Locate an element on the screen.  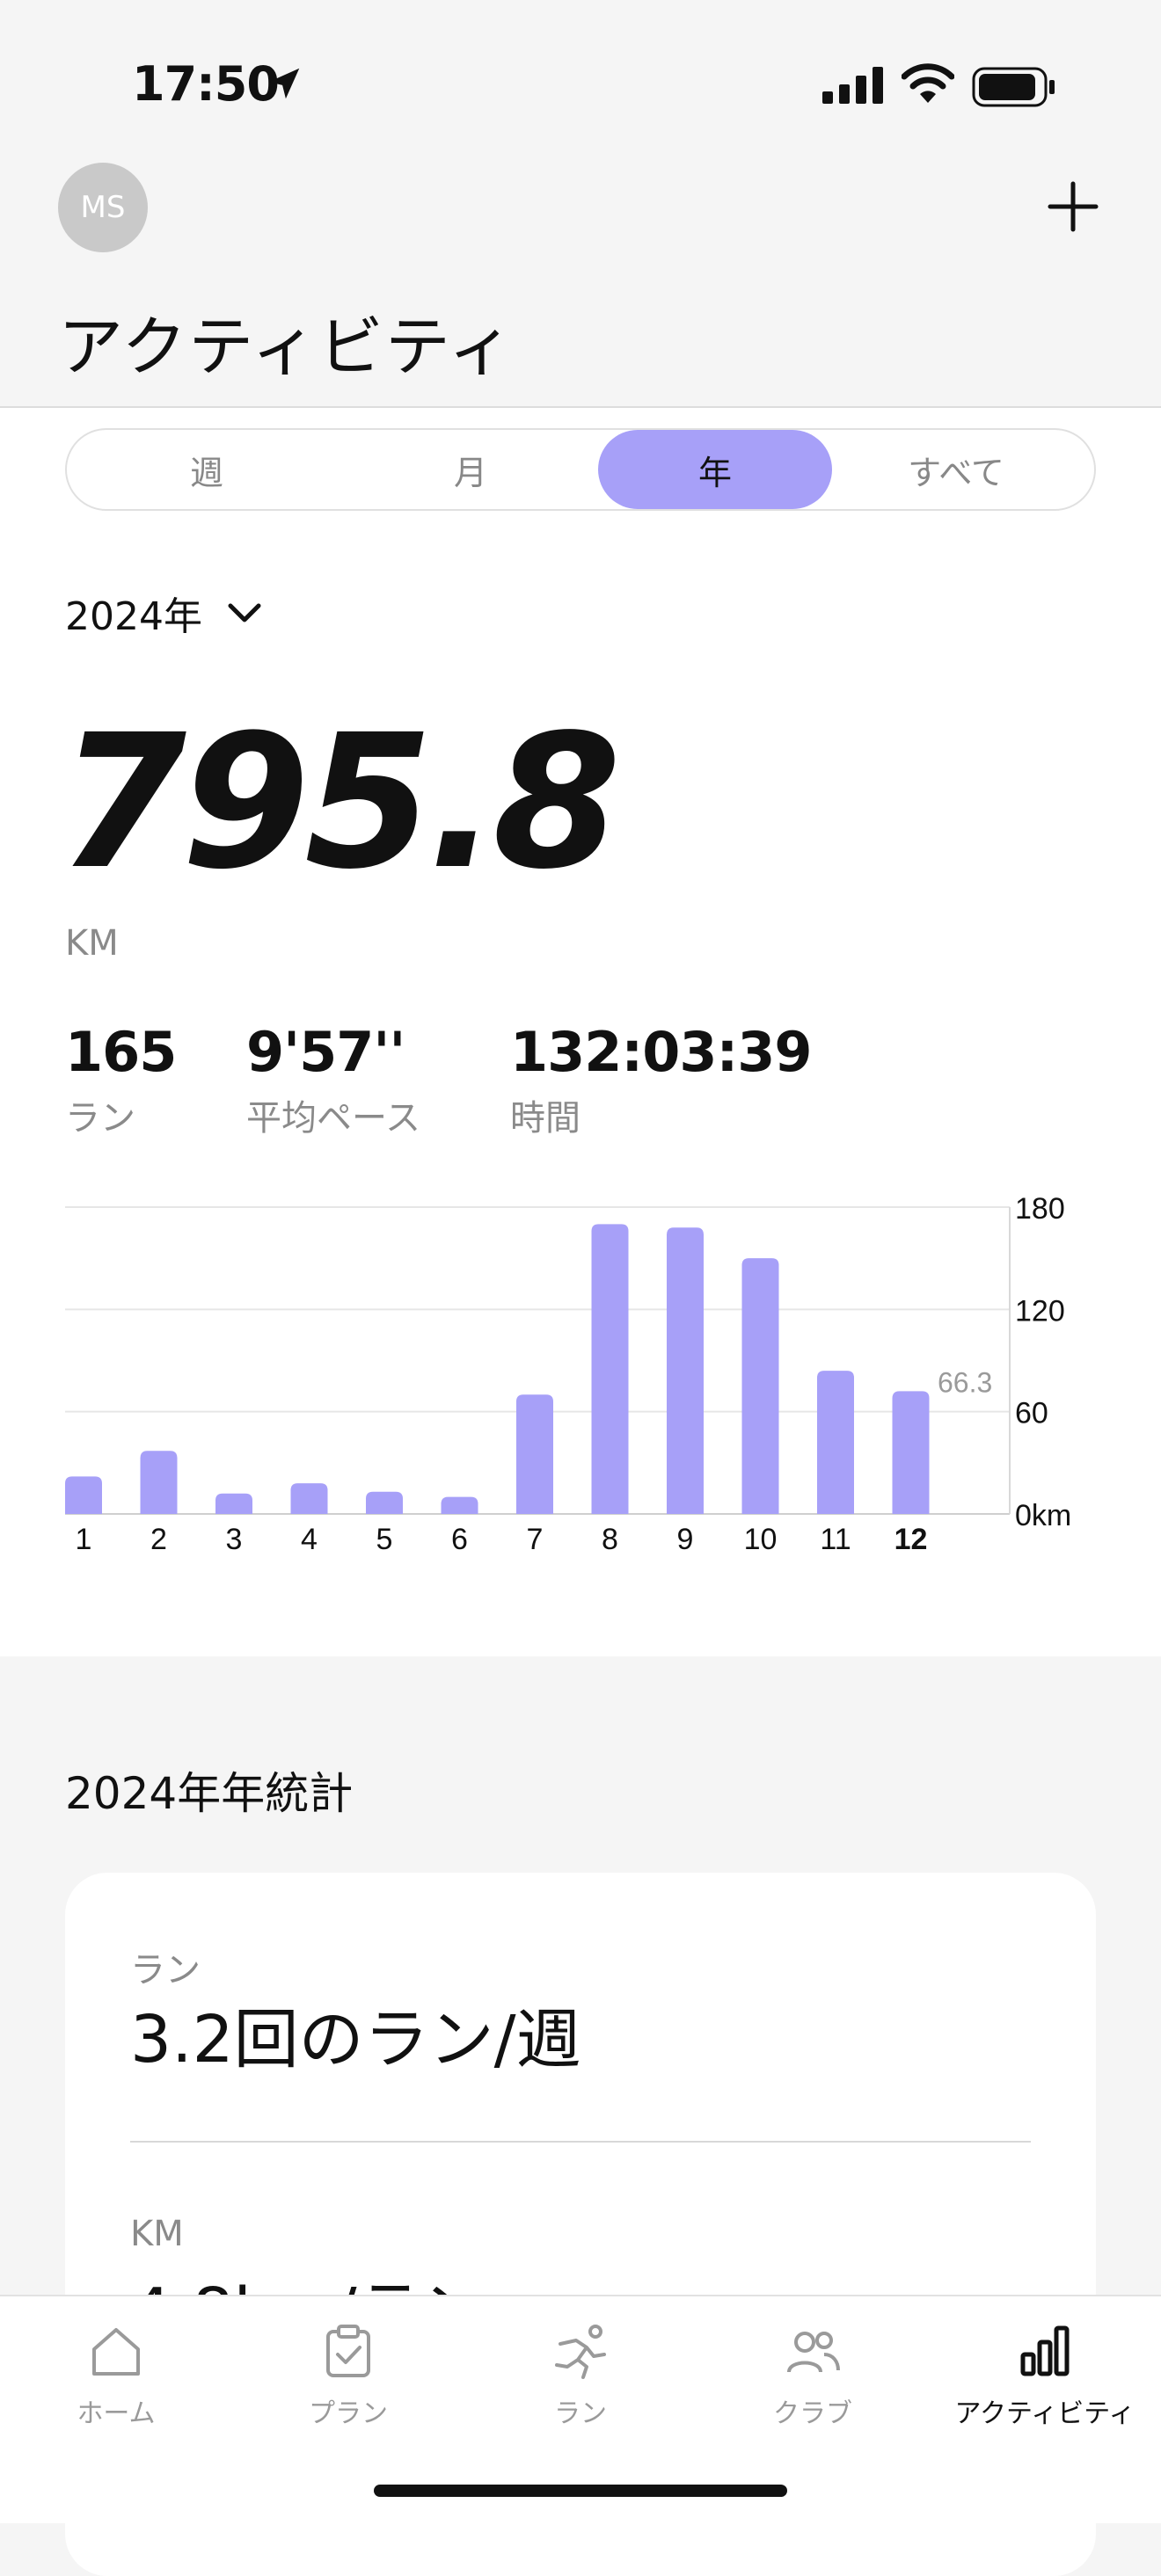
segment-all: すべて is located at coordinates (956, 469).